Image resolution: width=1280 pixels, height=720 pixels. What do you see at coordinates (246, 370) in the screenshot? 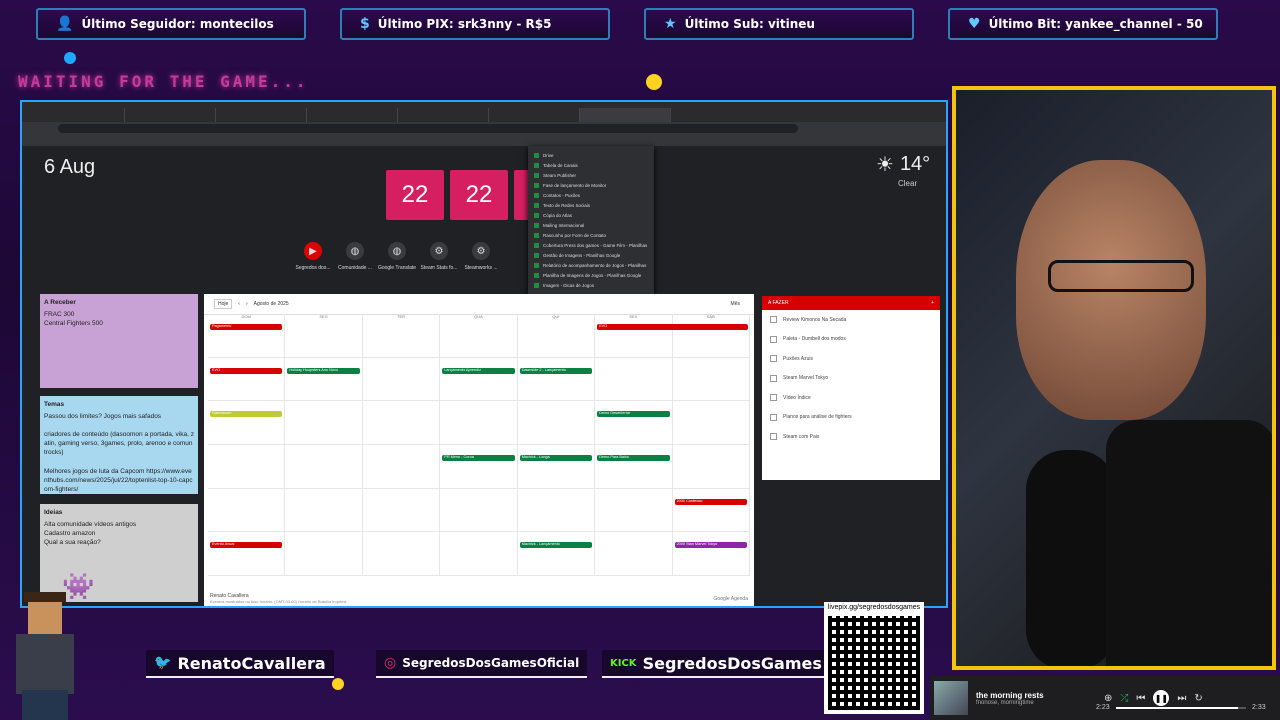
I see `calendar-event: EVO` at bounding box center [246, 370].